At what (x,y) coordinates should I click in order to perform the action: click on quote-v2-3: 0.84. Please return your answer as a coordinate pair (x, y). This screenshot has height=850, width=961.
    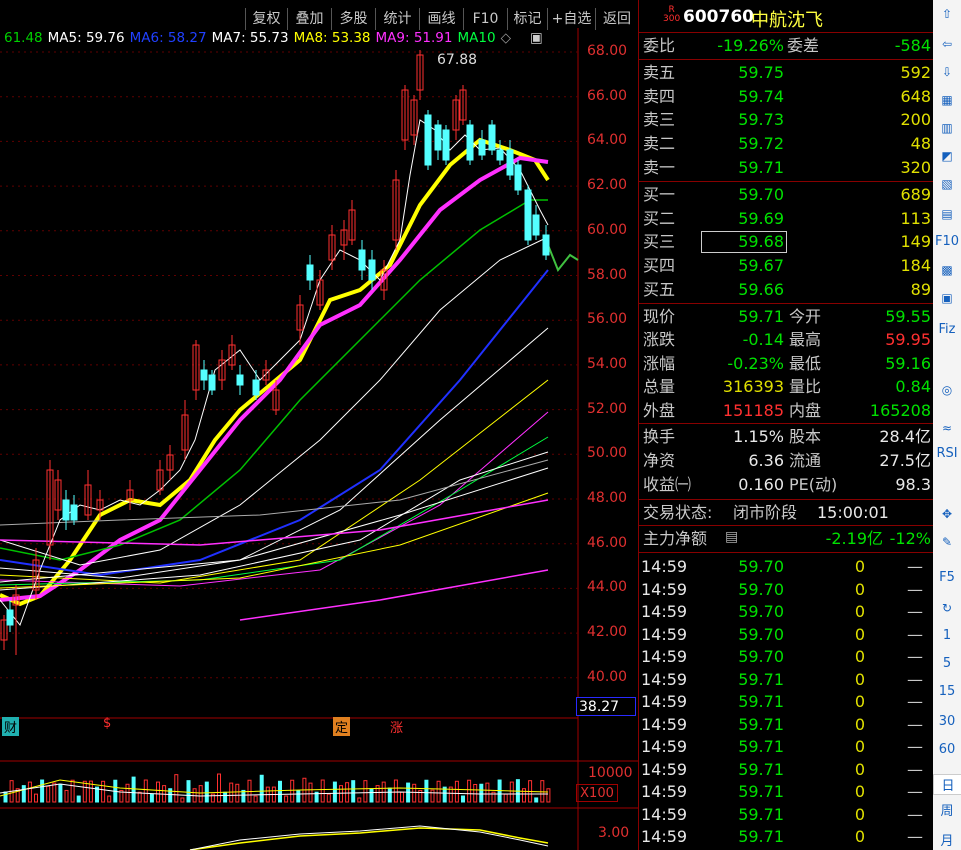
    Looking at the image, I should click on (913, 387).